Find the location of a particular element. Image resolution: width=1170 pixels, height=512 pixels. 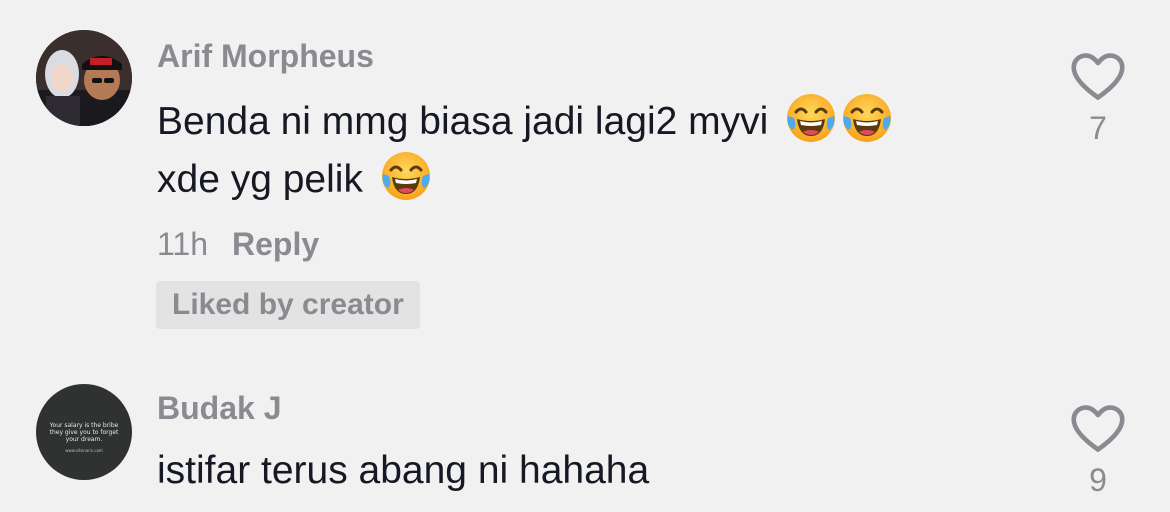

like-button: 7 is located at coordinates (1098, 99).